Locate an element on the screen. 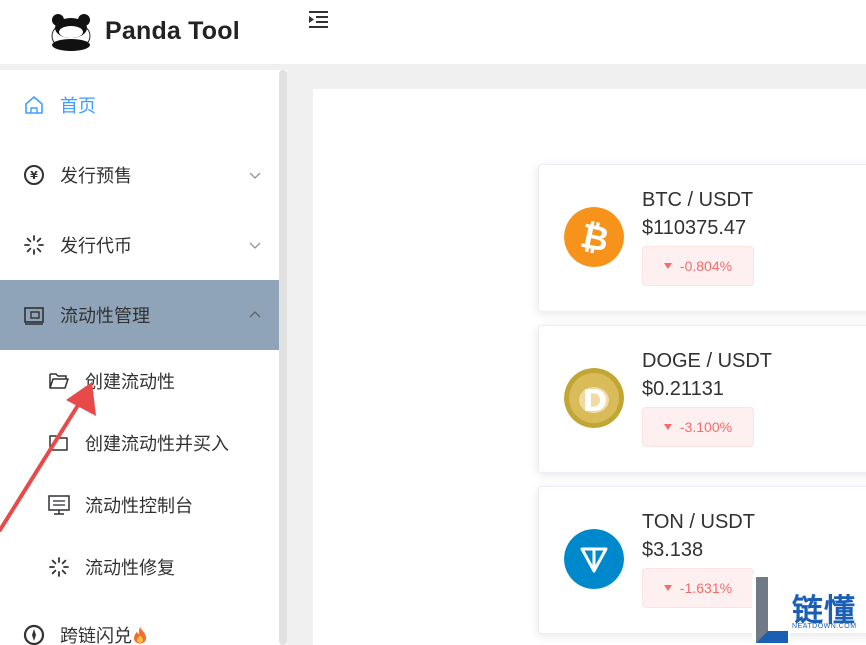  ticker-pair: TON / USDT is located at coordinates (698, 522).